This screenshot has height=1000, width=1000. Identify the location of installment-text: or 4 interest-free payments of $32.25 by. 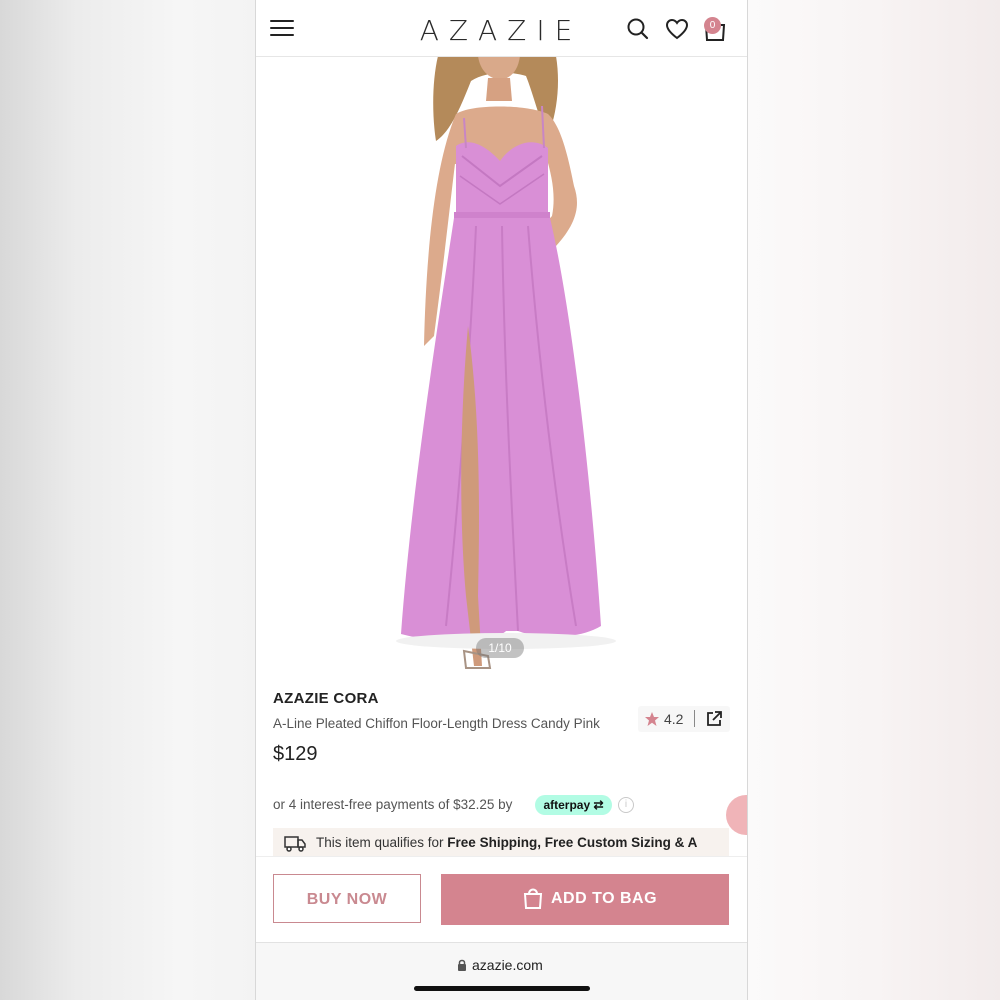
(393, 804).